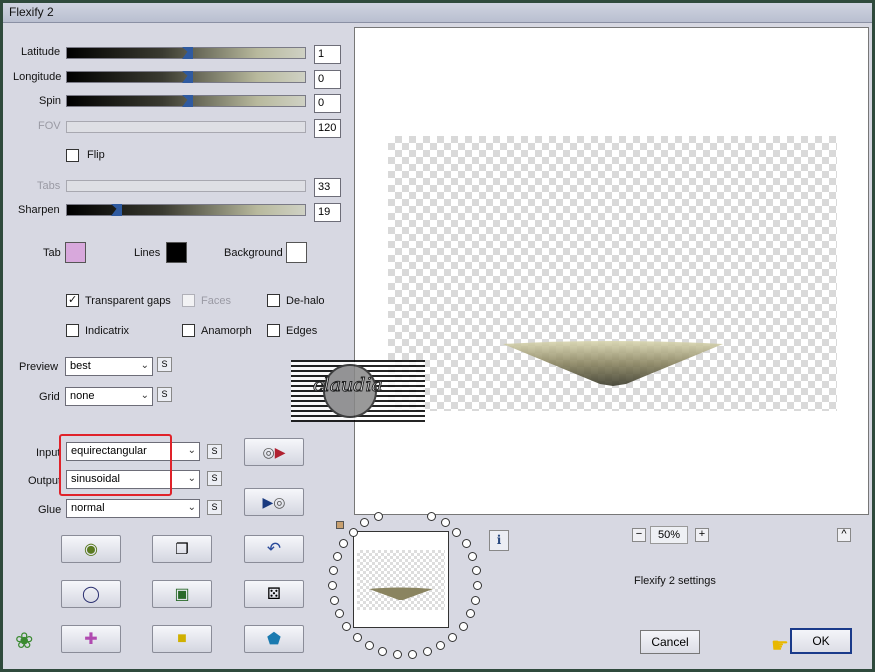 The width and height of the screenshot is (875, 672). I want to click on thumbnail-preview, so click(401, 579).